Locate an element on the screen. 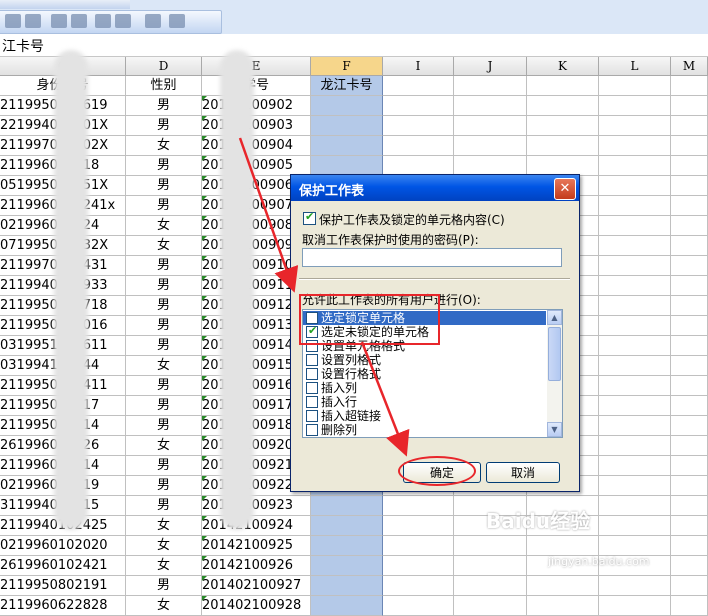 The width and height of the screenshot is (708, 616). cell-student-no-text: 201402100928 is located at coordinates (252, 605).